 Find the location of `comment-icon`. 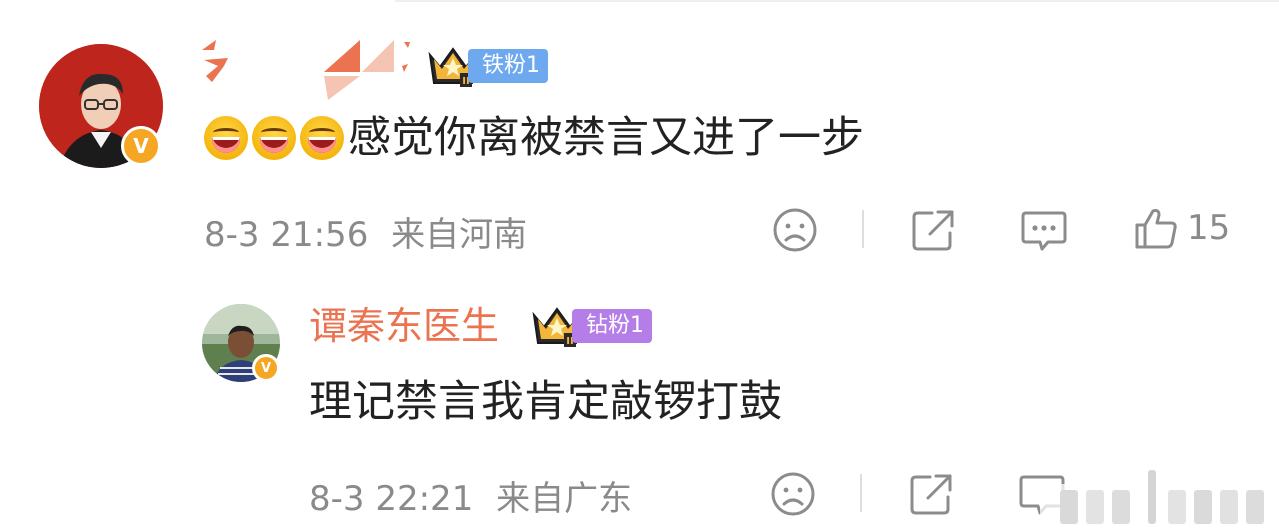

comment-icon is located at coordinates (1044, 231).